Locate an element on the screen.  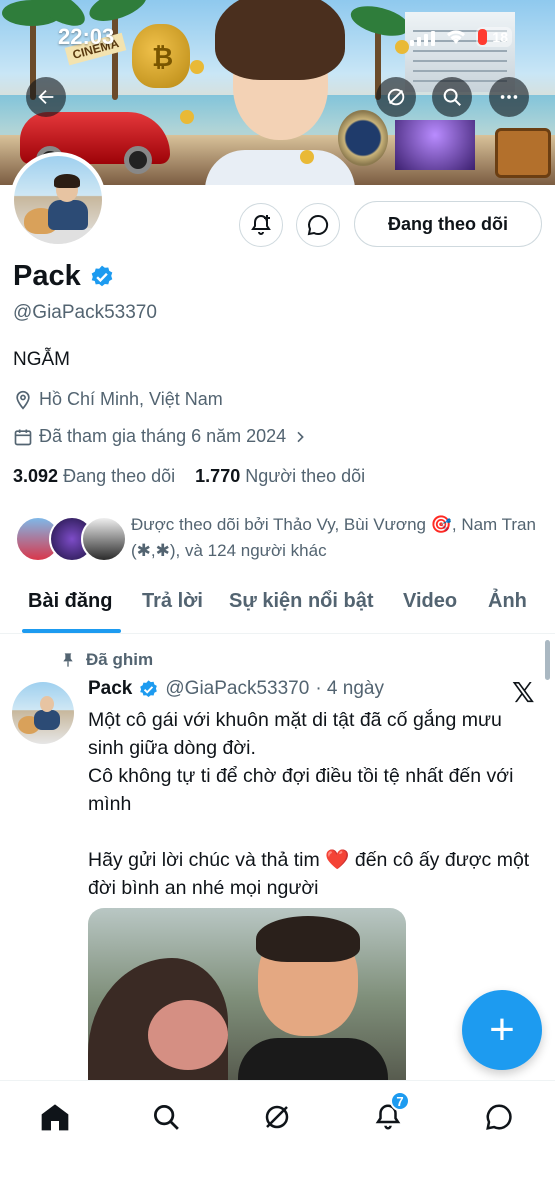
profile-handle: @GiaPack53370 is located at coordinates (85, 312).